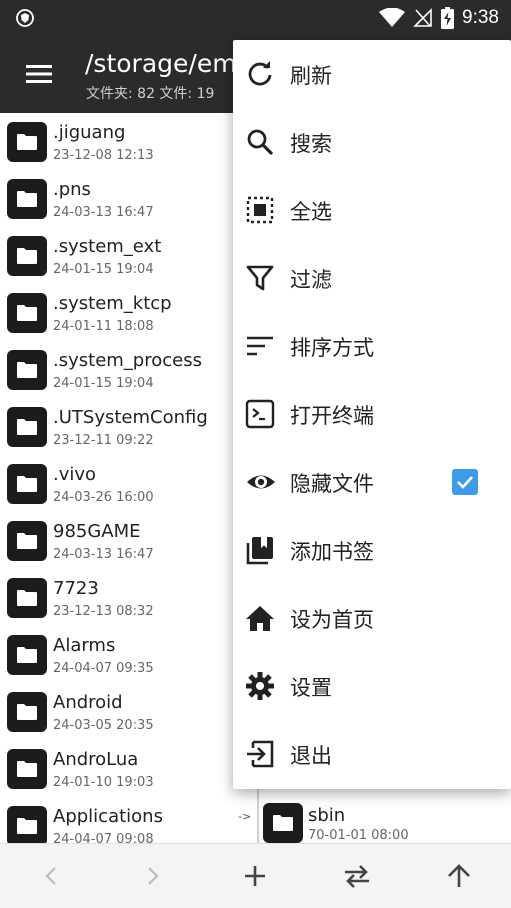 The width and height of the screenshot is (511, 908). Describe the element at coordinates (332, 416) in the screenshot. I see `menu-item-label: 打开终端` at that location.